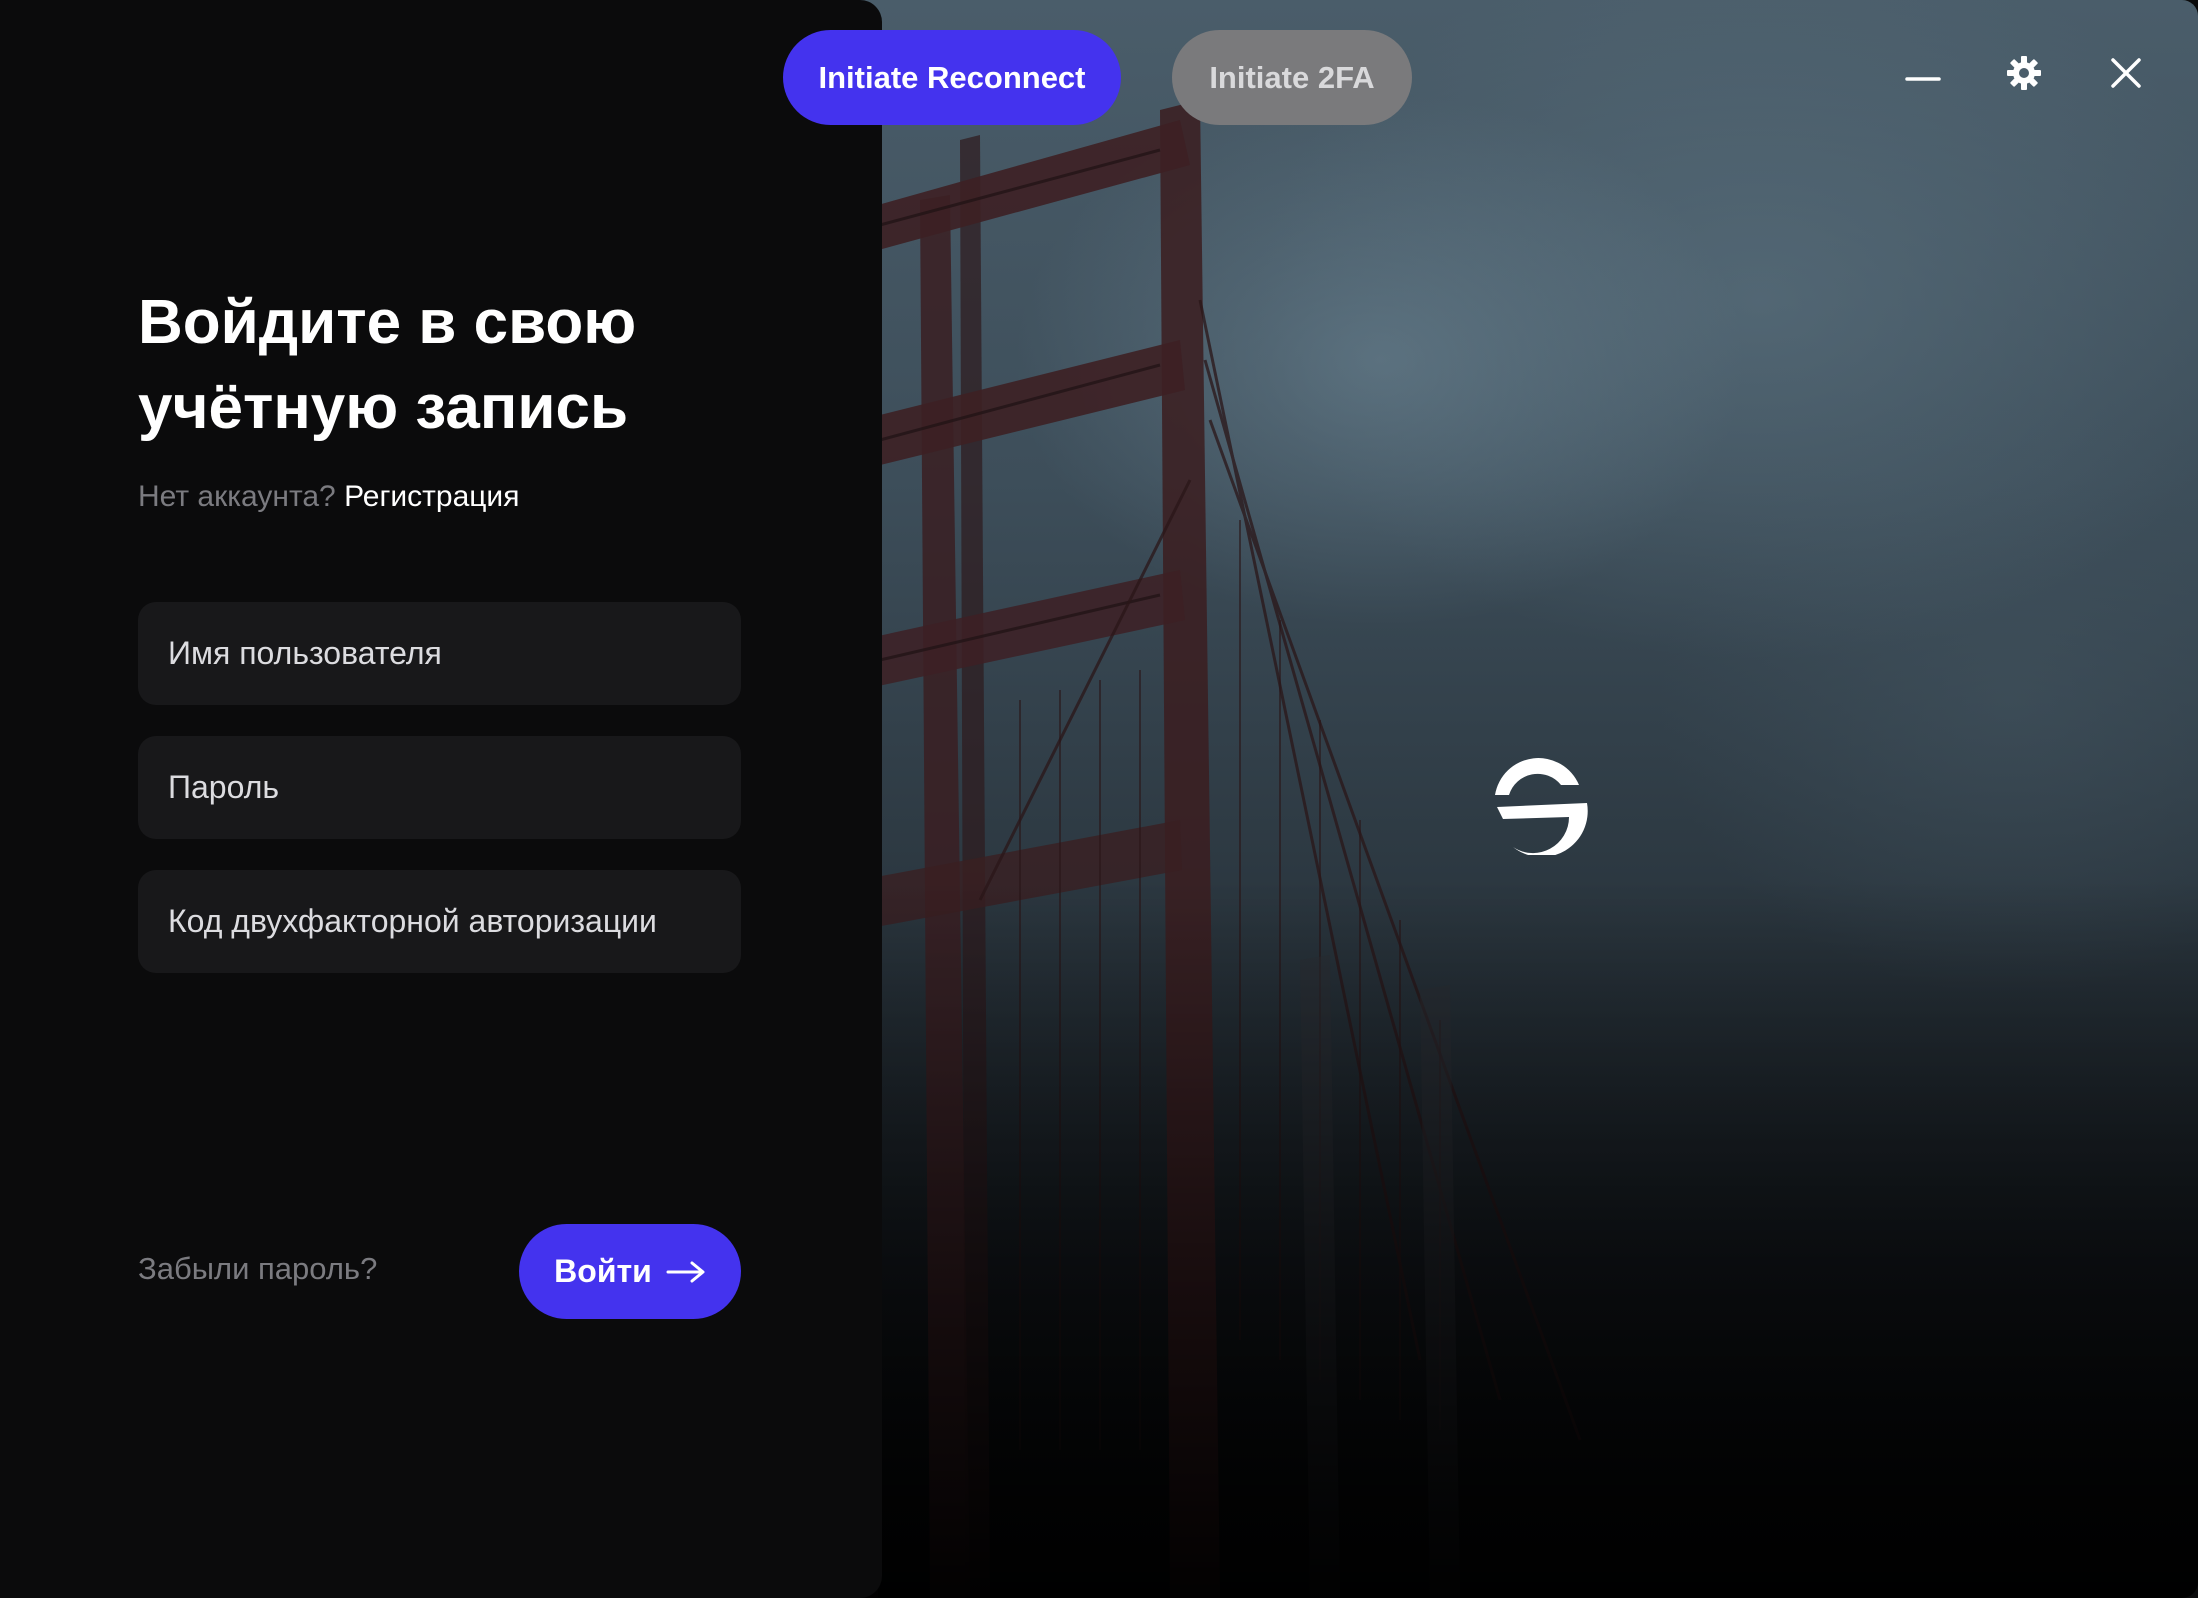 The height and width of the screenshot is (1598, 2198). I want to click on gear-icon, so click(2024, 73).